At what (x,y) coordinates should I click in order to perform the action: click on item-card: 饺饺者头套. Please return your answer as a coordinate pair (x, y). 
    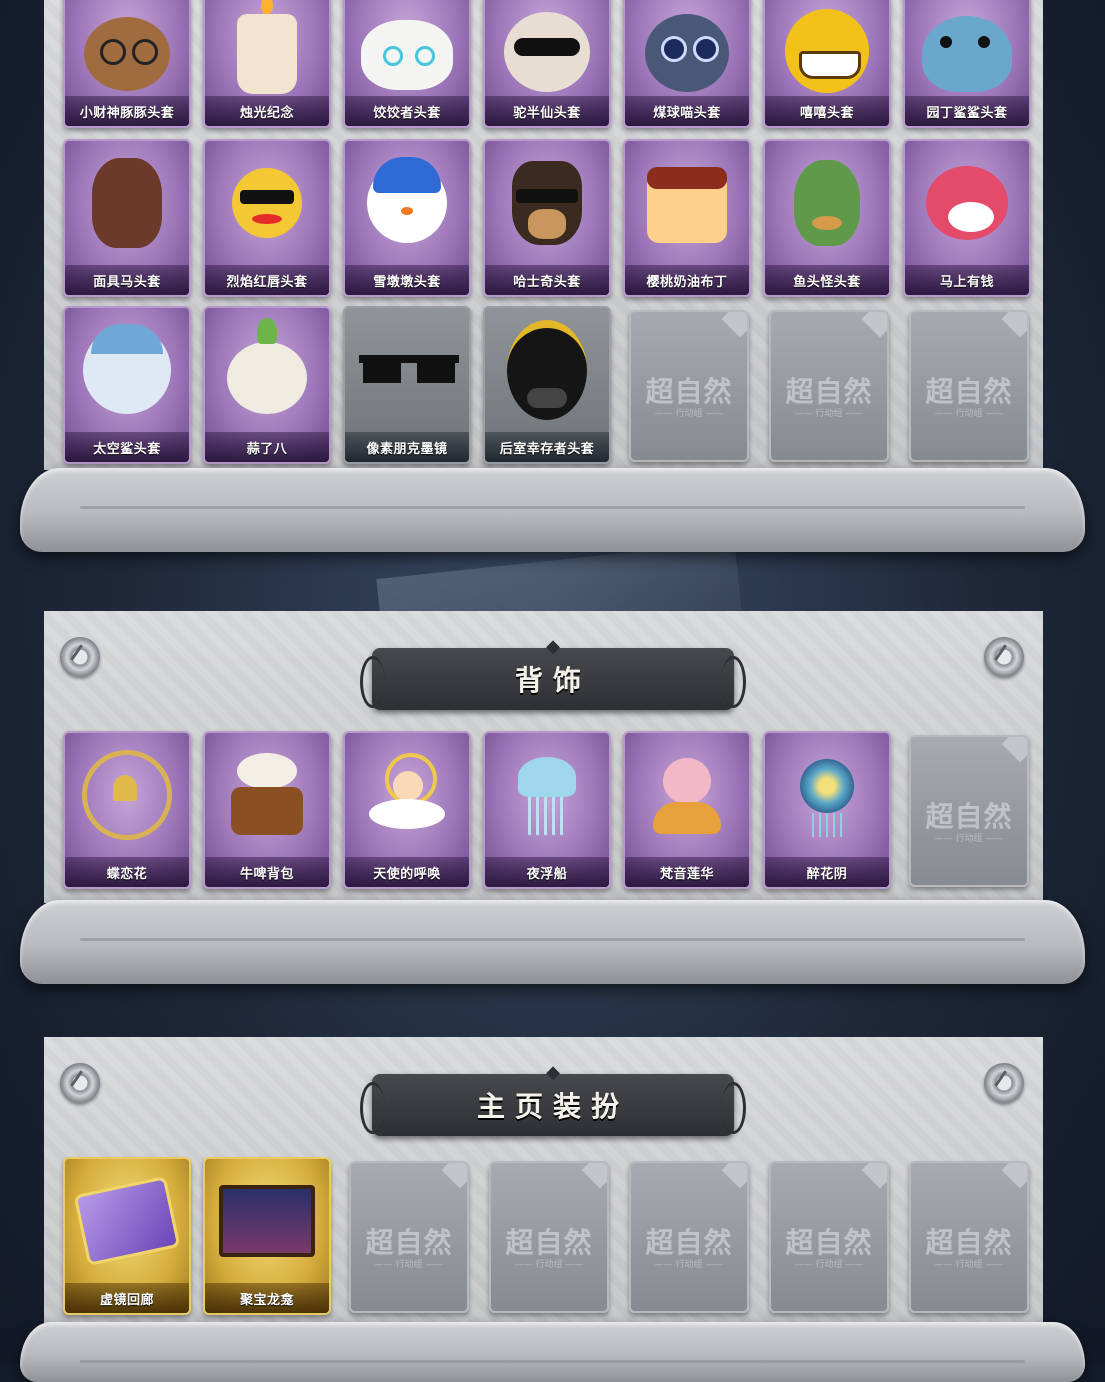
    Looking at the image, I should click on (407, 64).